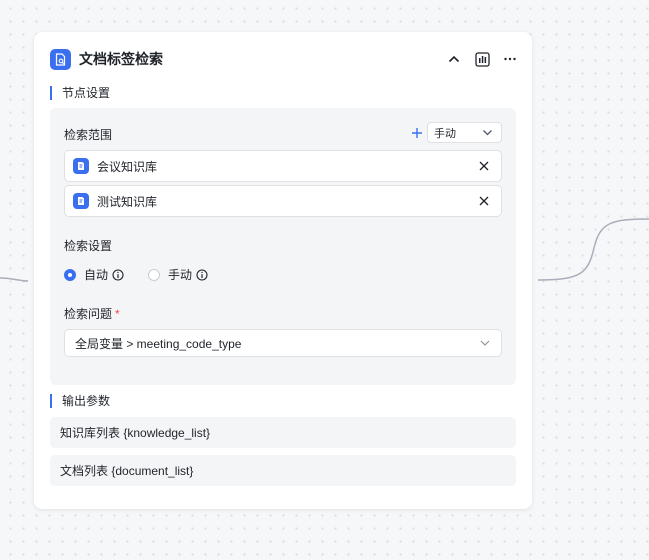  I want to click on node-settings-title: 节点设置, so click(80, 93).